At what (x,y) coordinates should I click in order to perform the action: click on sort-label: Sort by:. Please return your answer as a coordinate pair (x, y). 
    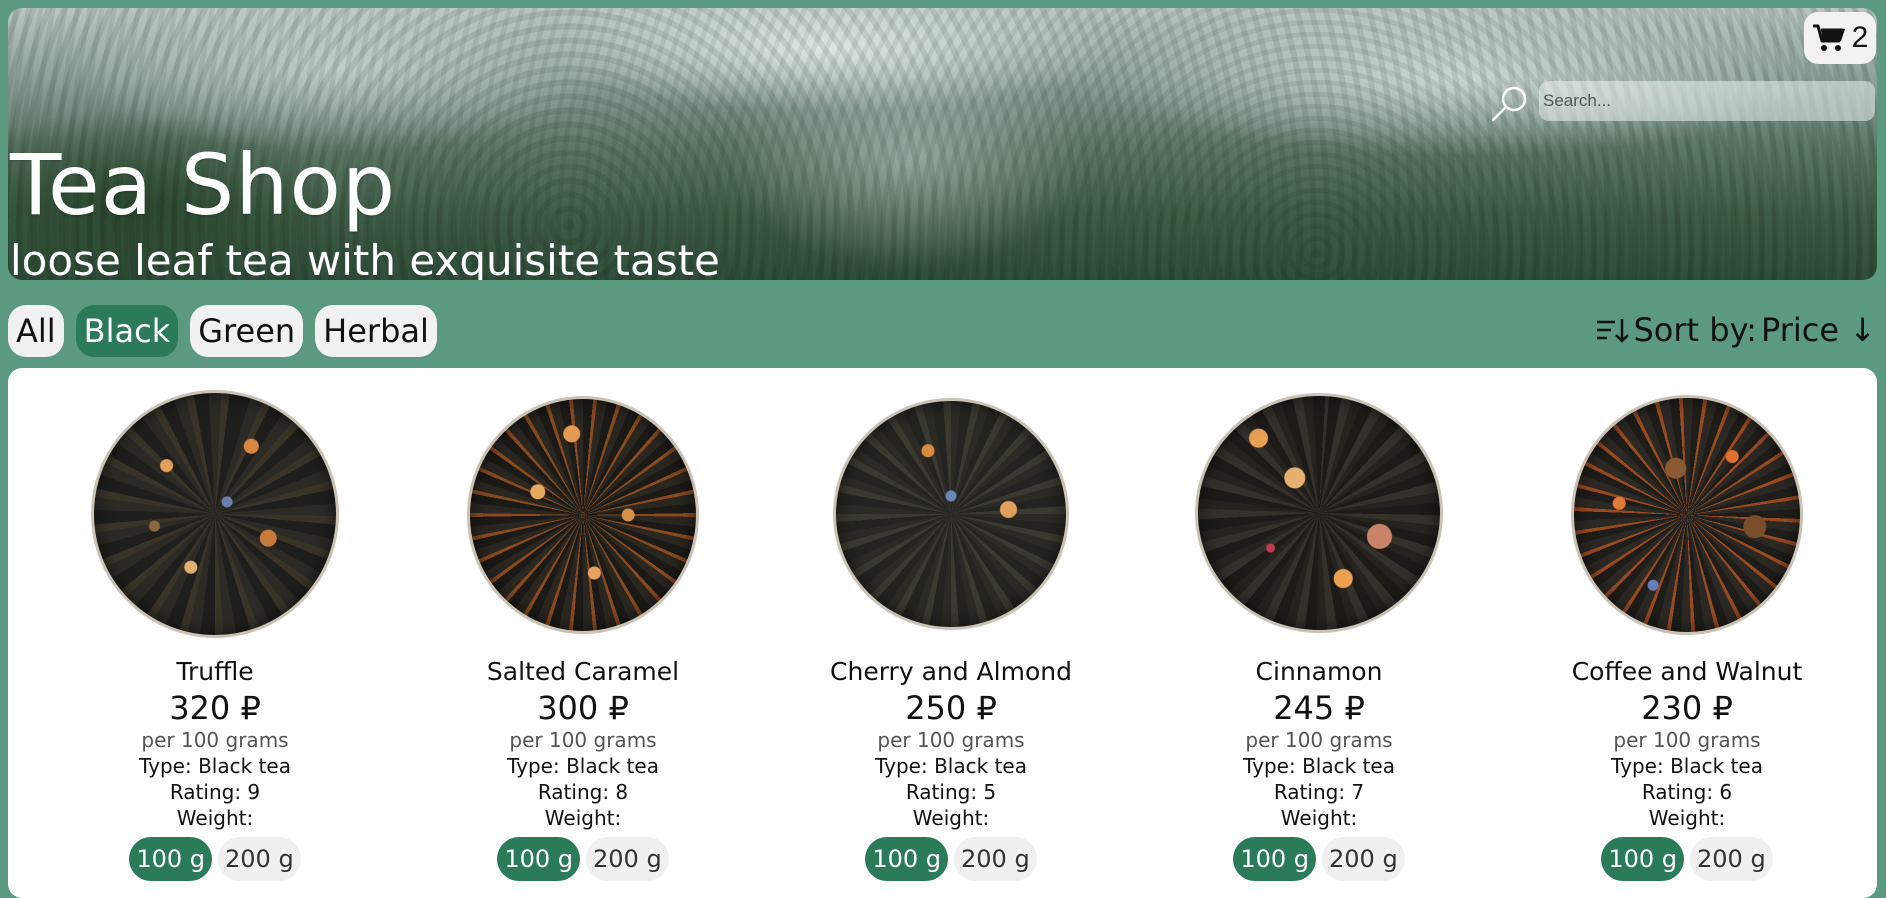
    Looking at the image, I should click on (1695, 330).